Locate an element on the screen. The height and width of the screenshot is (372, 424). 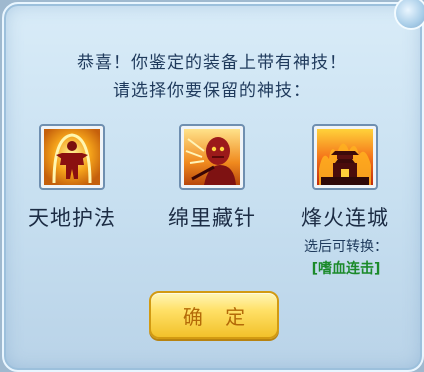
skill-name-2: 绵里藏针 is located at coordinates (212, 218).